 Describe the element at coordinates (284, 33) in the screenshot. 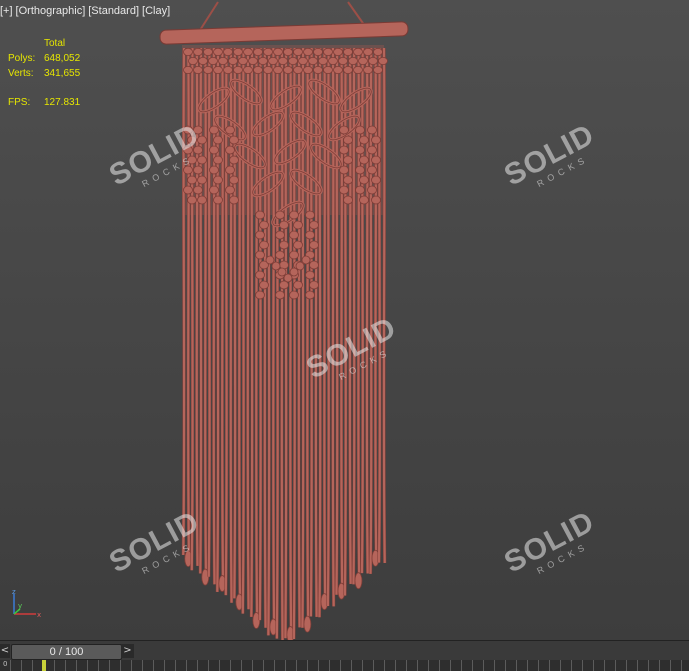

I see `wooden-dowel` at that location.